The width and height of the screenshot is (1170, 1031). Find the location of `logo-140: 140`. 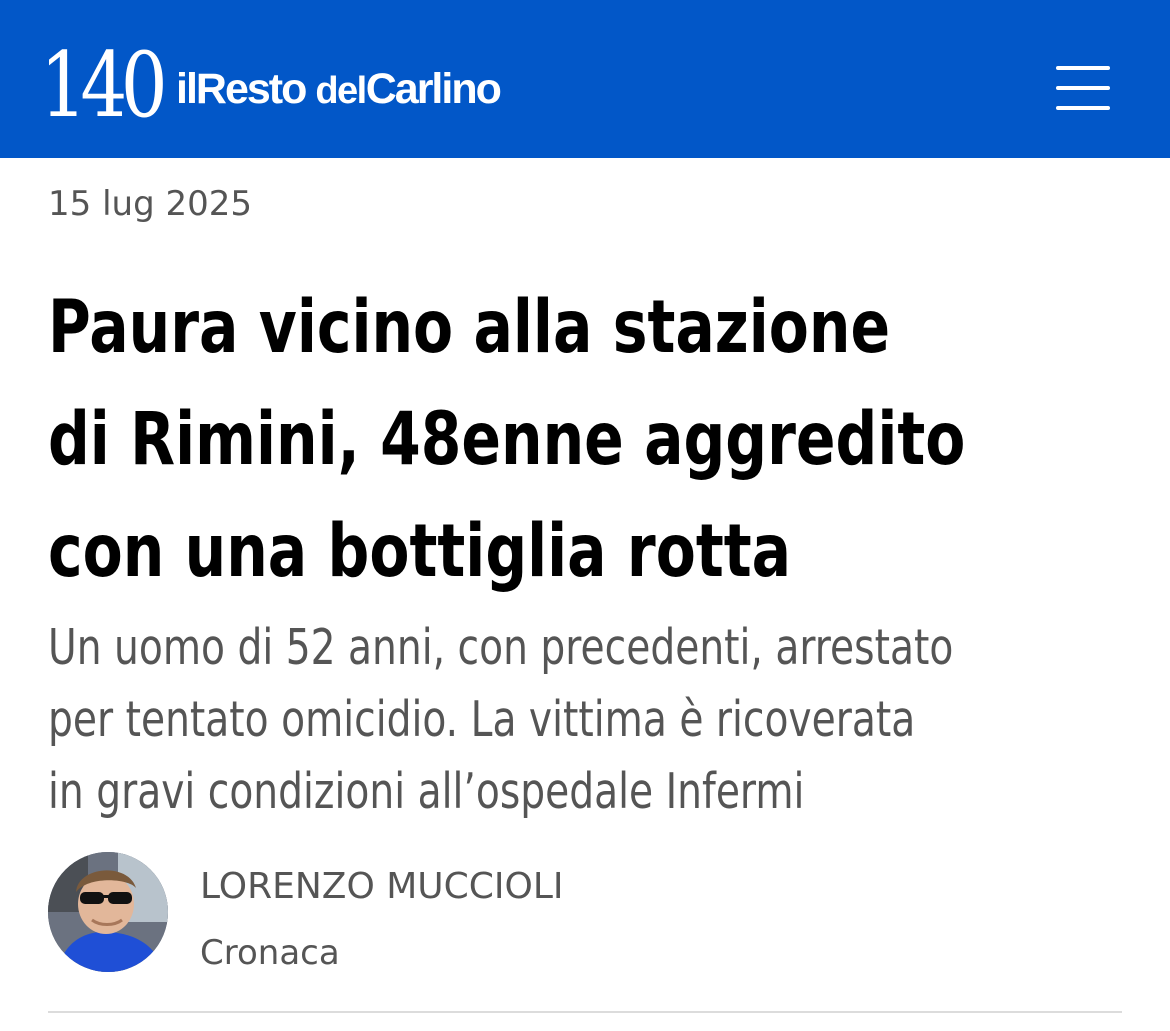

logo-140: 140 is located at coordinates (104, 86).